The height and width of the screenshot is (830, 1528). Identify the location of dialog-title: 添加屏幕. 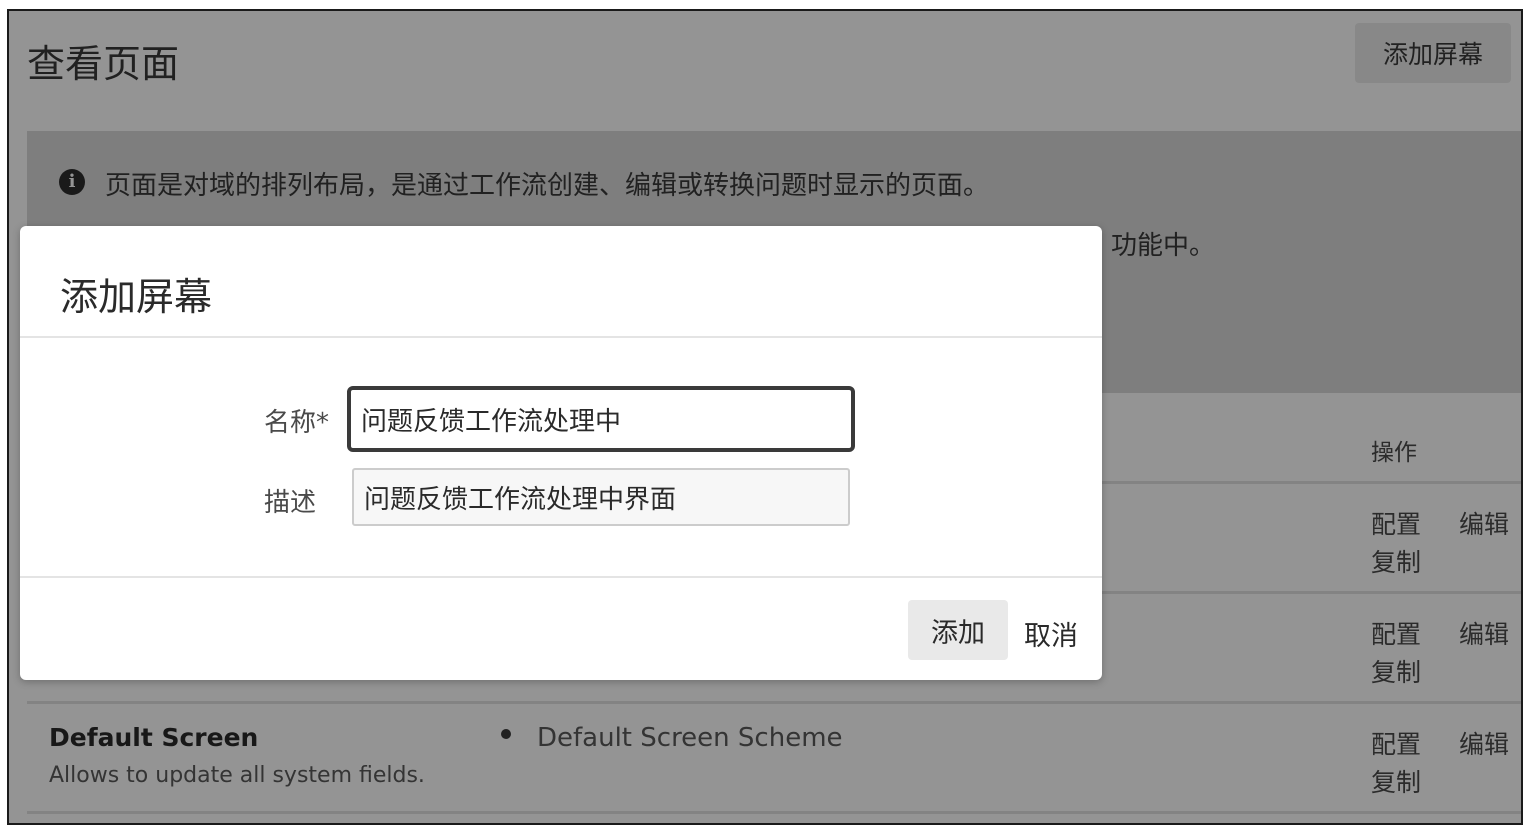
(136, 297).